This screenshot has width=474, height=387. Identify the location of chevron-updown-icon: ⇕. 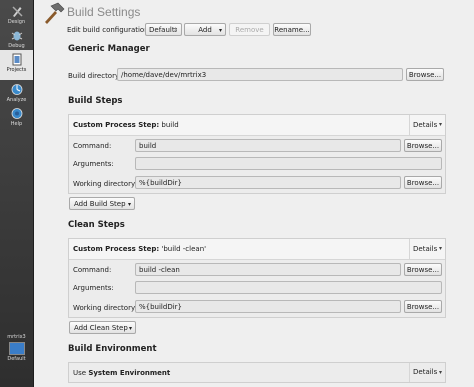
(175, 30).